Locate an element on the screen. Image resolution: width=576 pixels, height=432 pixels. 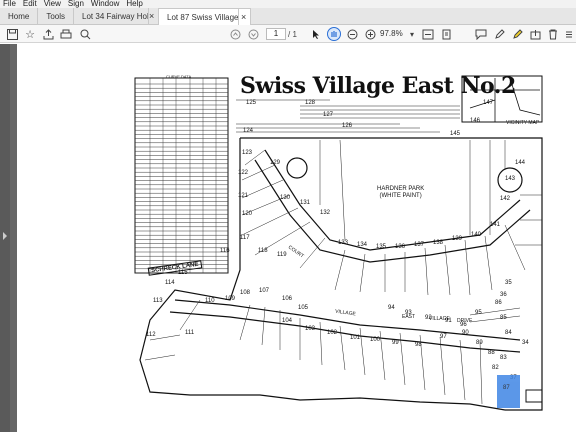
menu-view: View is located at coordinates (53, 4).